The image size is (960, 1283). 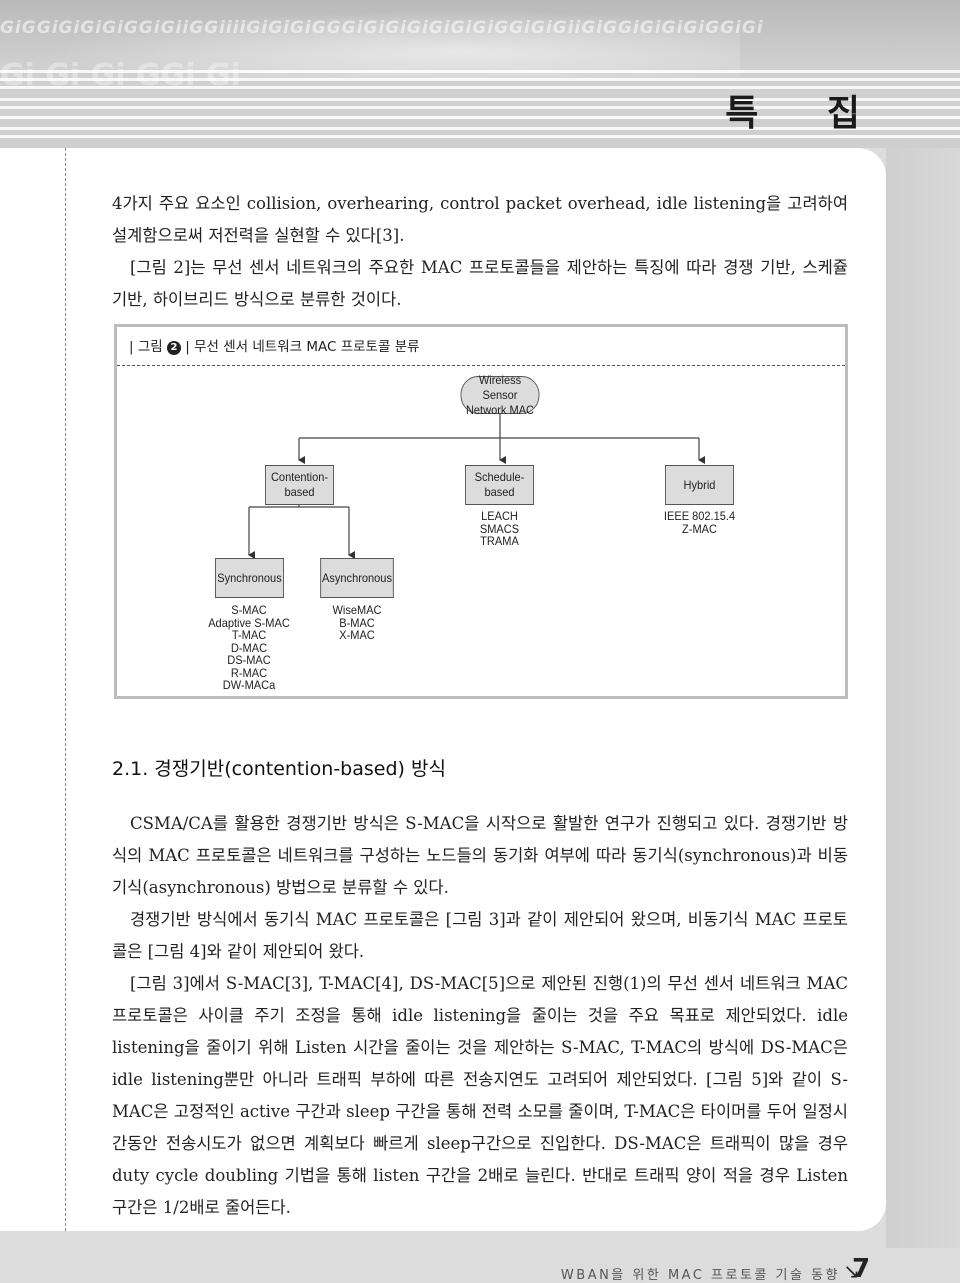 What do you see at coordinates (499, 529) in the screenshot?
I see `schedule-examples: LEACH SMACS TRAMA` at bounding box center [499, 529].